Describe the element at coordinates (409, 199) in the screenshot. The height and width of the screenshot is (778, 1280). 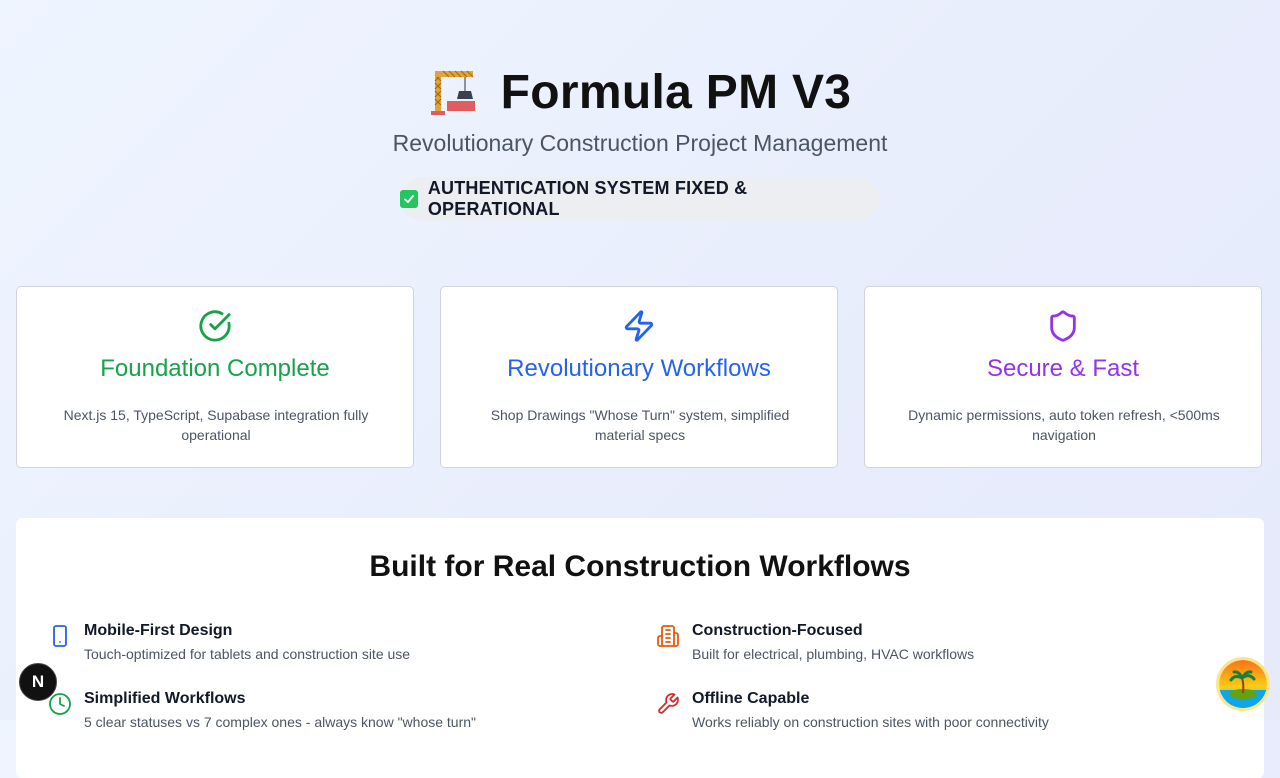
I see `check-mark-icon` at that location.